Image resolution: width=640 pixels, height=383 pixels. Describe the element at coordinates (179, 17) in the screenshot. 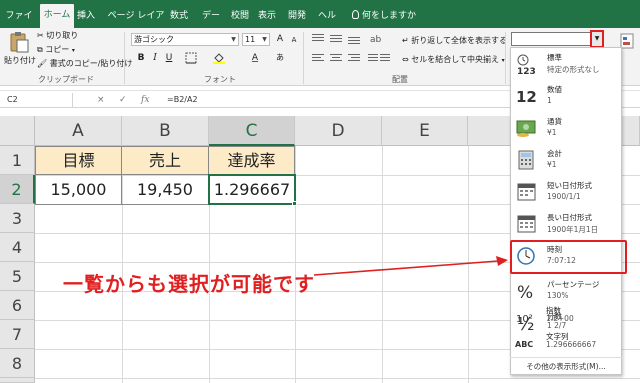

I see `tab-formulas: 数式` at that location.